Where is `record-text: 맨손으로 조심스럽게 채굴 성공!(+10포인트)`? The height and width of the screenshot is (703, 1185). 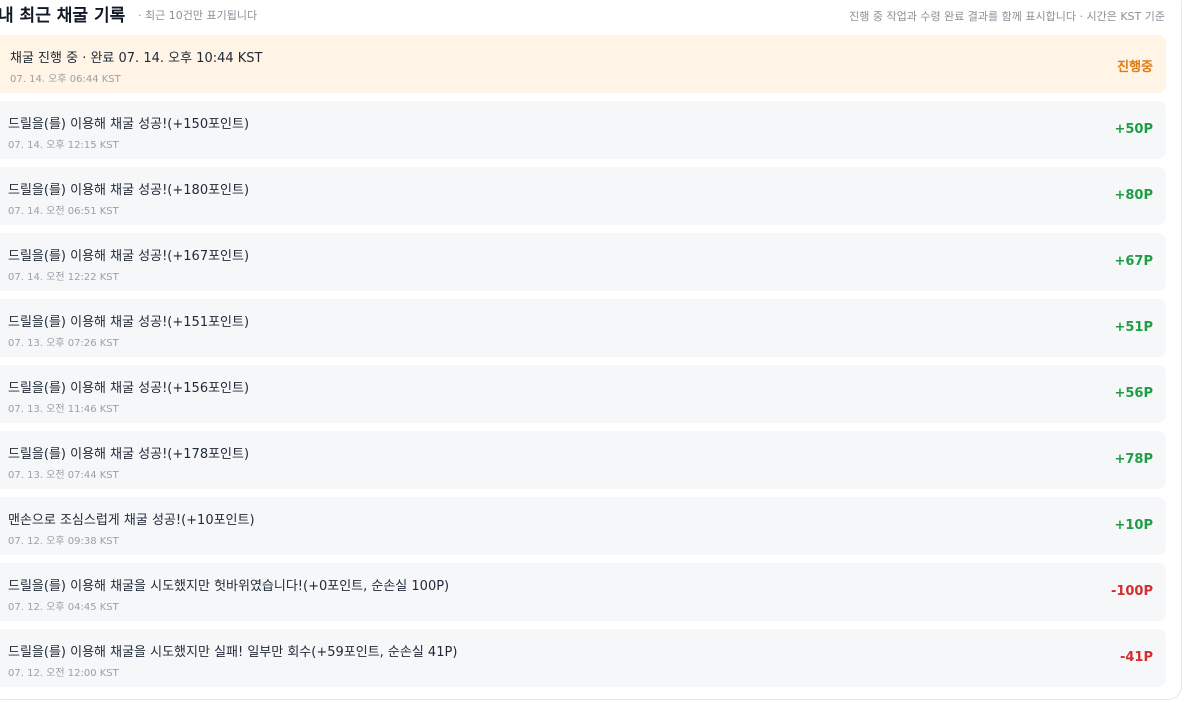 record-text: 맨손으로 조심스럽게 채굴 성공!(+10포인트) is located at coordinates (131, 520).